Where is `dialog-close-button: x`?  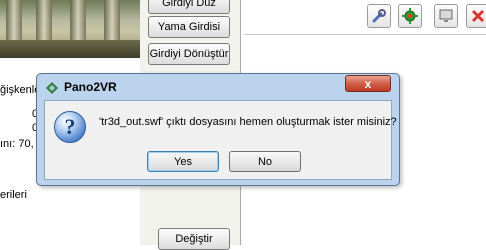
dialog-close-button: x is located at coordinates (368, 83).